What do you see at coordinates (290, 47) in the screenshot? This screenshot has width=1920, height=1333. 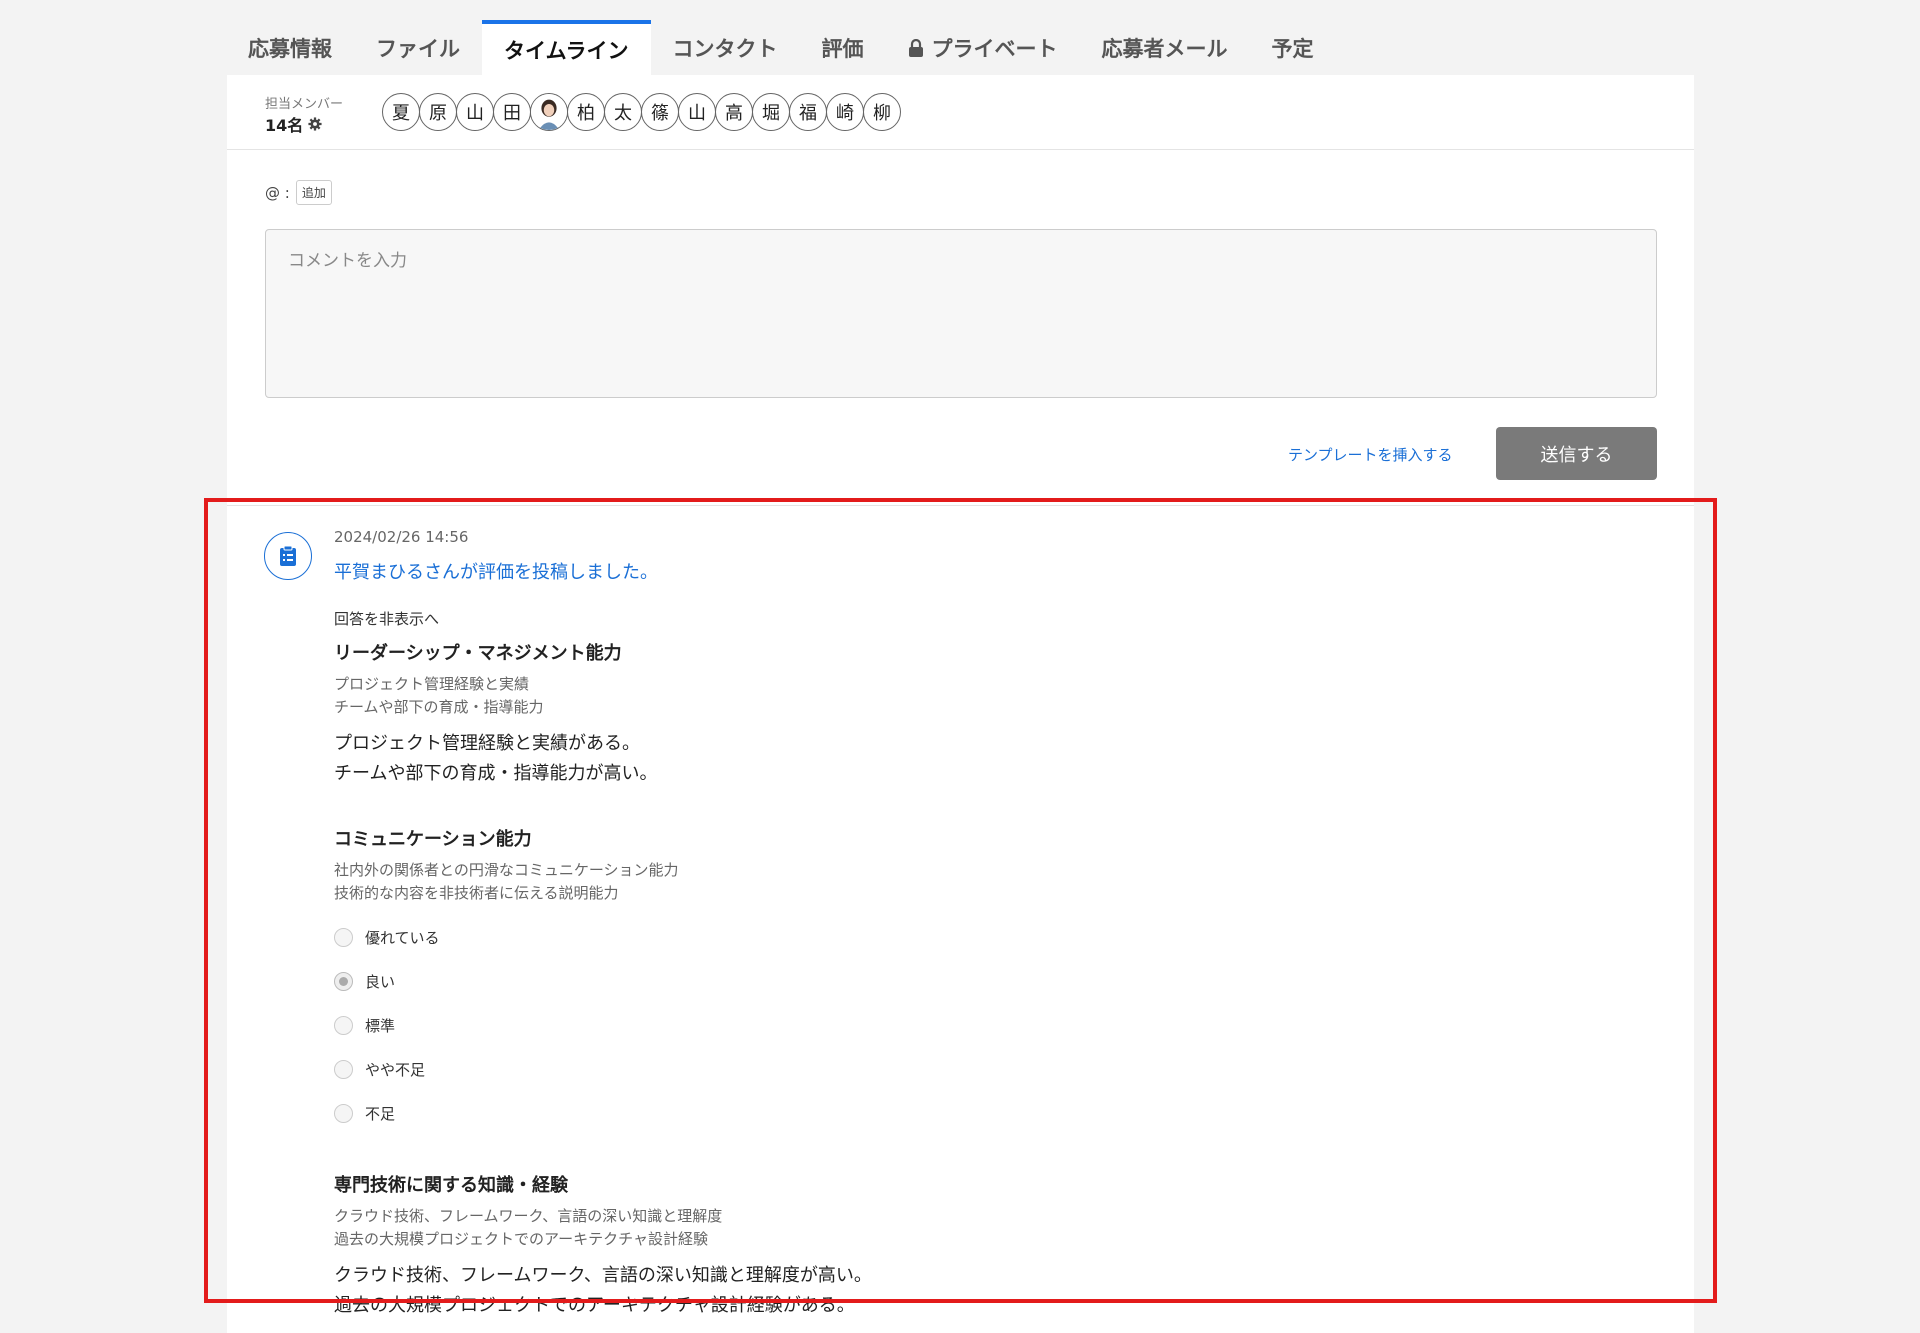 I see `tab-application-info: 応募情報` at bounding box center [290, 47].